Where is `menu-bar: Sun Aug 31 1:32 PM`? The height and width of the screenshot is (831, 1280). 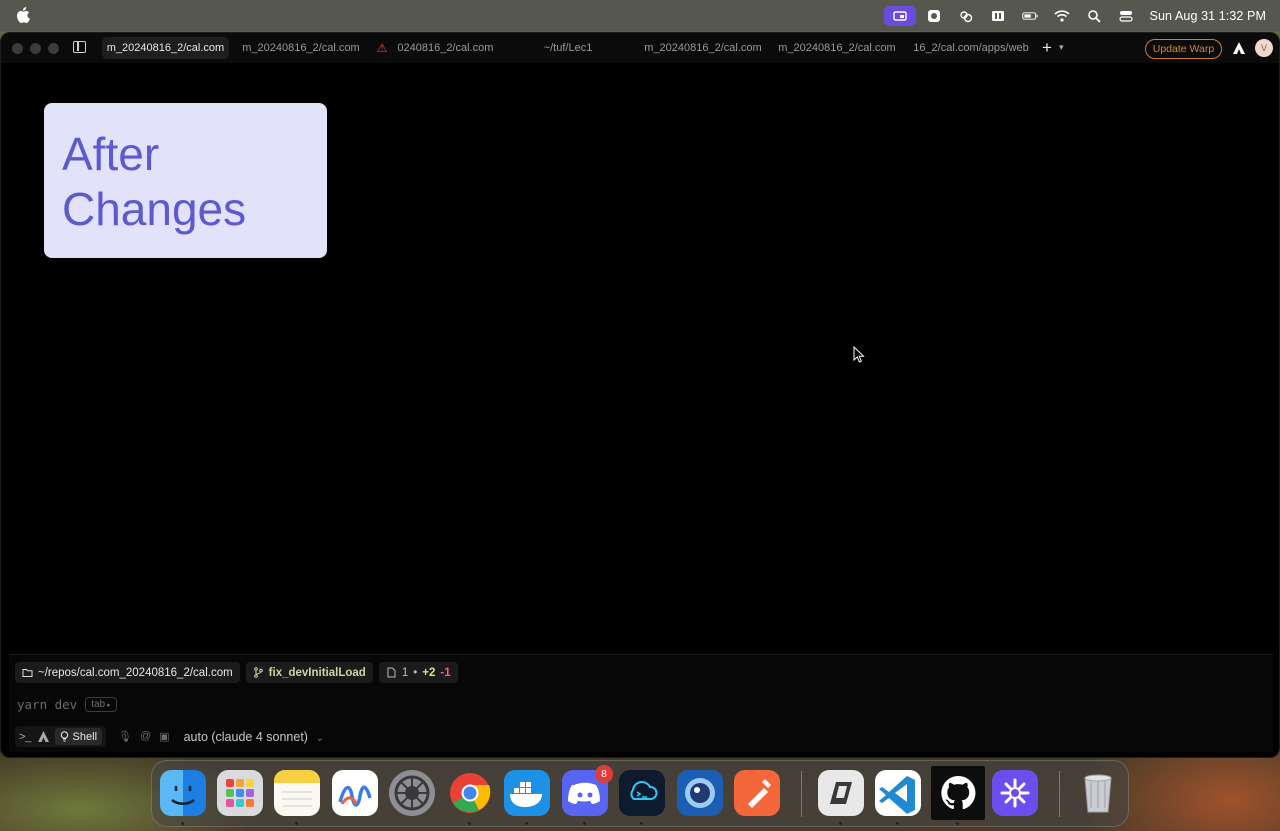 menu-bar: Sun Aug 31 1:32 PM is located at coordinates (640, 15).